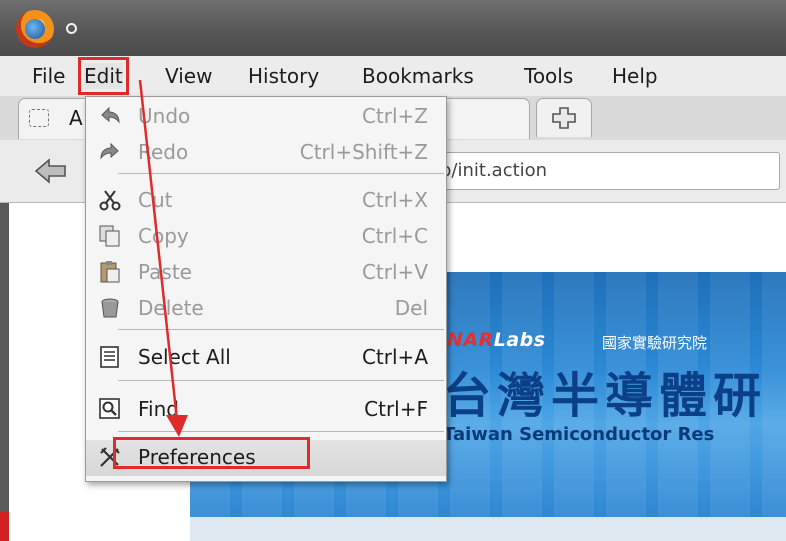  Describe the element at coordinates (548, 76) in the screenshot. I see `menu-tools: Tools` at that location.